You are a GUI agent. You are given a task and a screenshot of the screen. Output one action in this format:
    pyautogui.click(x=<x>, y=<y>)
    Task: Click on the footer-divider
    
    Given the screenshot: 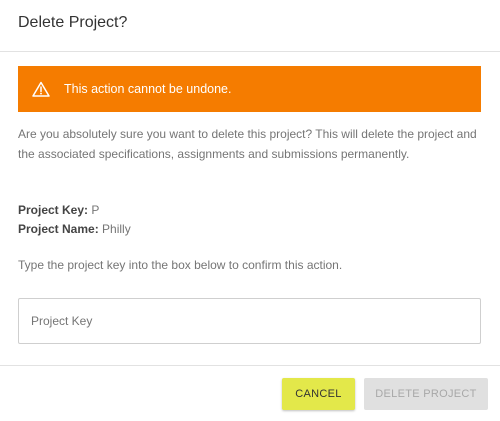 What is the action you would take?
    pyautogui.click(x=250, y=365)
    